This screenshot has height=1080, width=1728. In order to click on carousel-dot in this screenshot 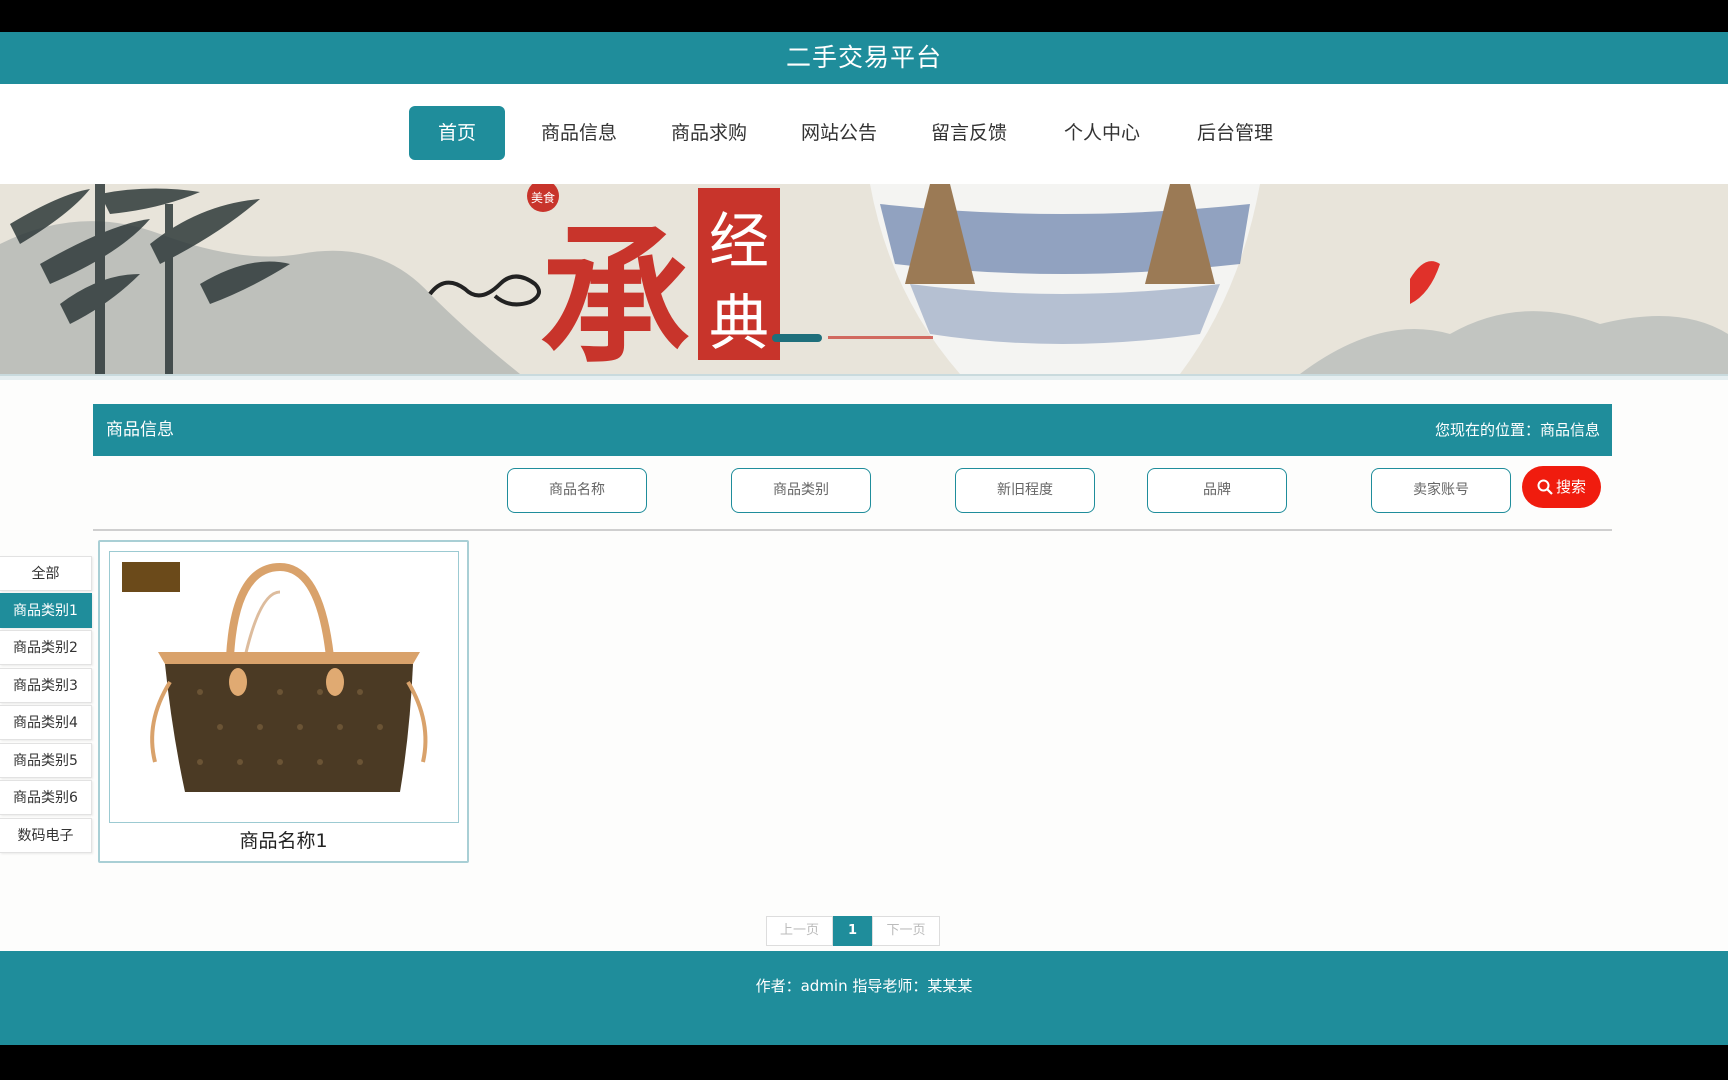, I will do `click(880, 337)`.